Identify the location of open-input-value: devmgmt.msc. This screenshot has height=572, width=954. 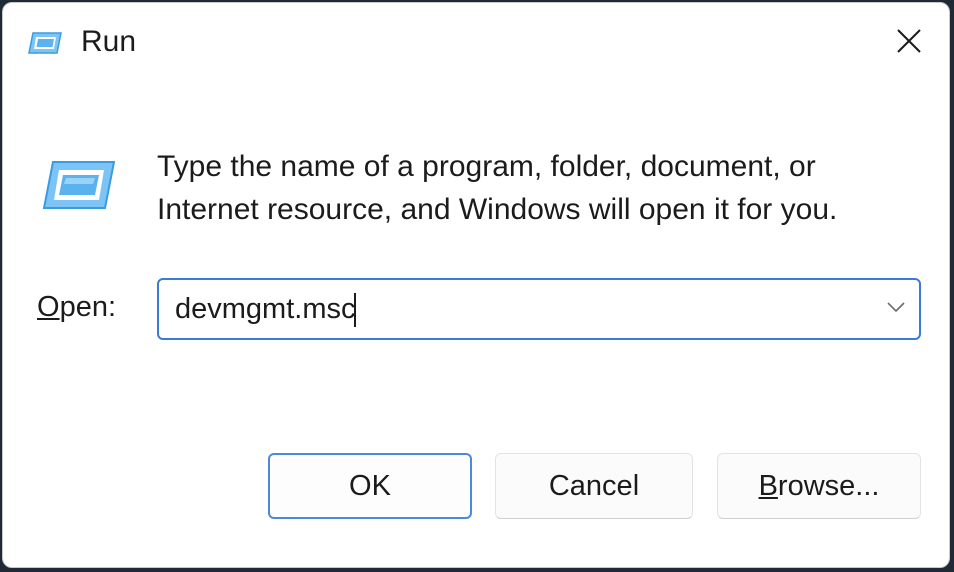
(265, 309).